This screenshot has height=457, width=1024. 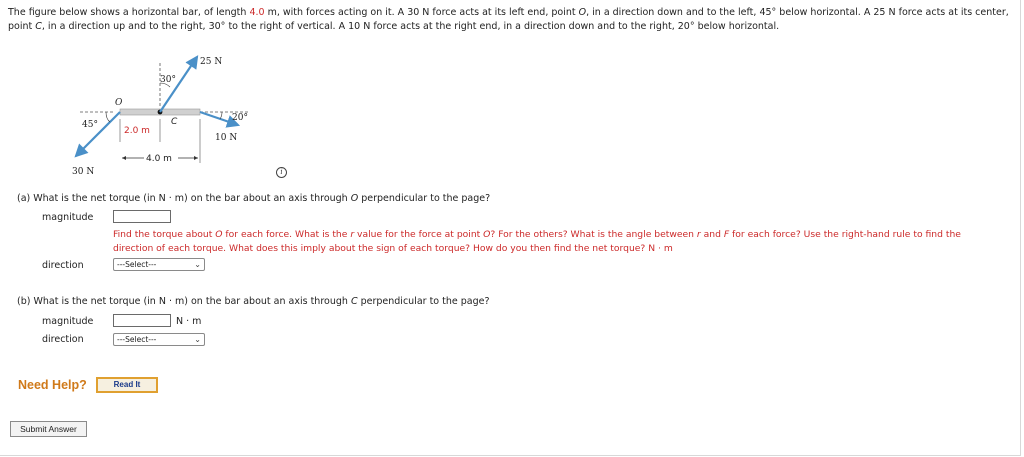 What do you see at coordinates (142, 320) in the screenshot?
I see `magnitude-b-input` at bounding box center [142, 320].